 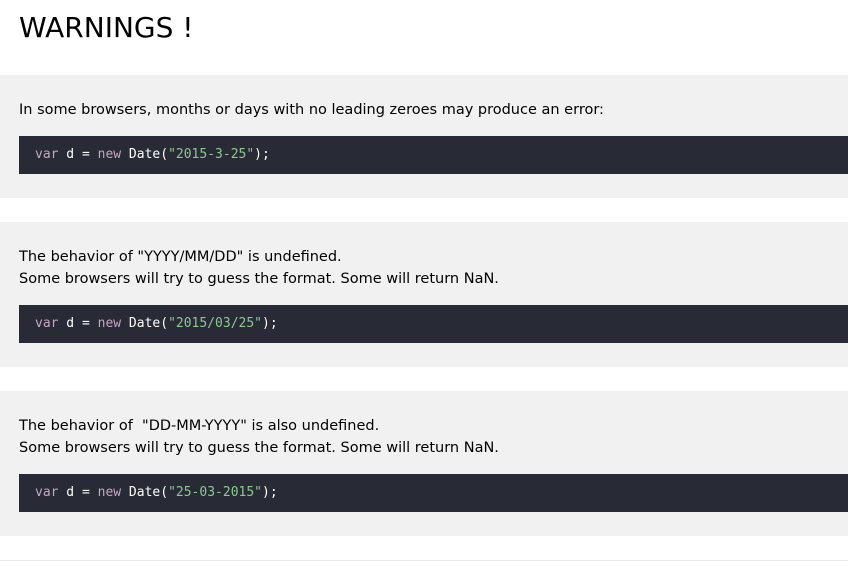 What do you see at coordinates (215, 492) in the screenshot?
I see `code-string: "25-03-2015"` at bounding box center [215, 492].